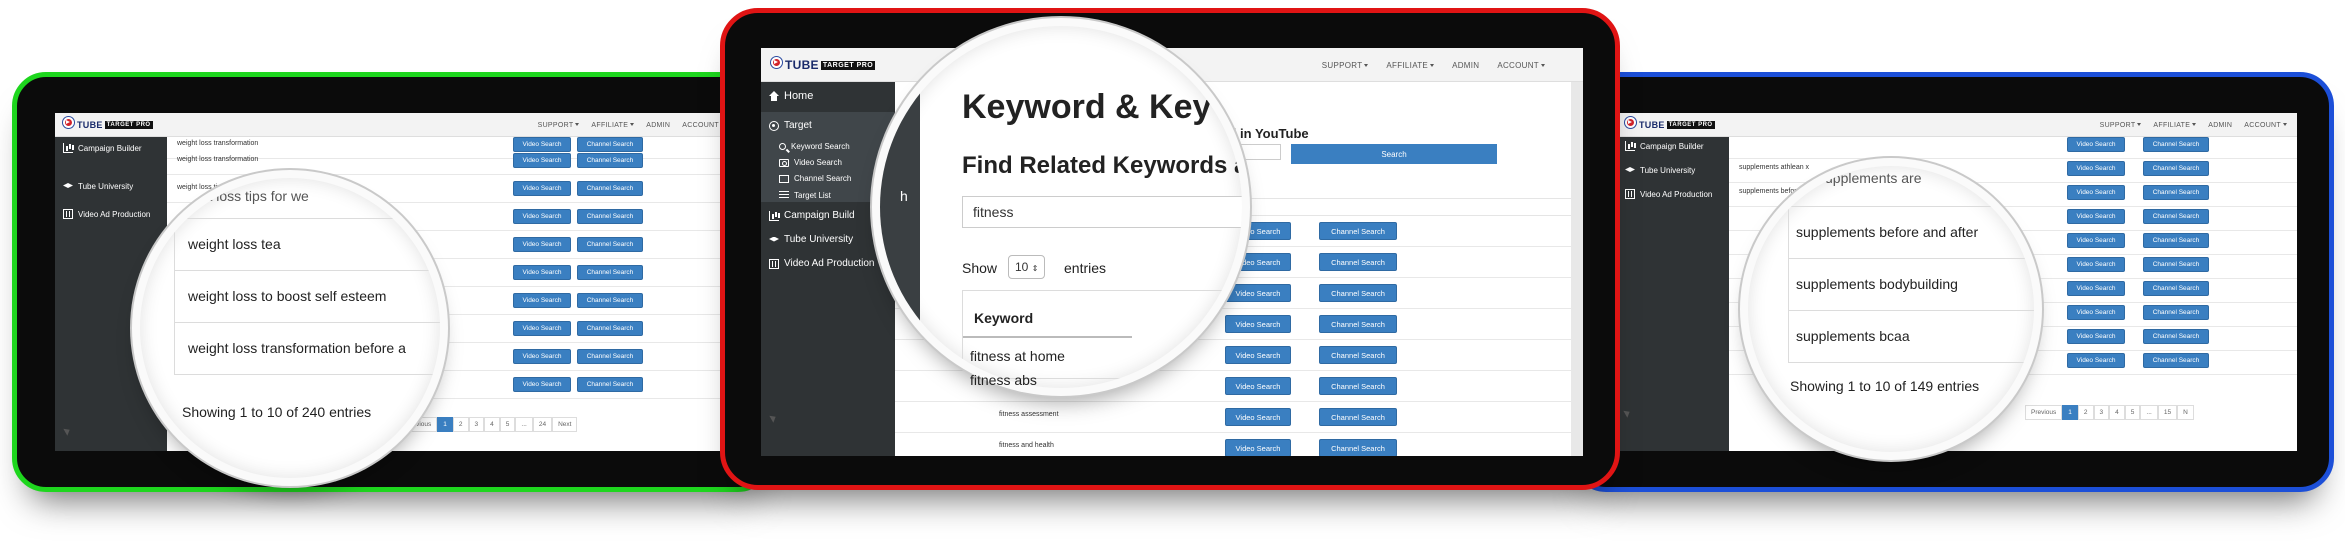 The width and height of the screenshot is (2345, 554). I want to click on search-button: Search, so click(1394, 154).